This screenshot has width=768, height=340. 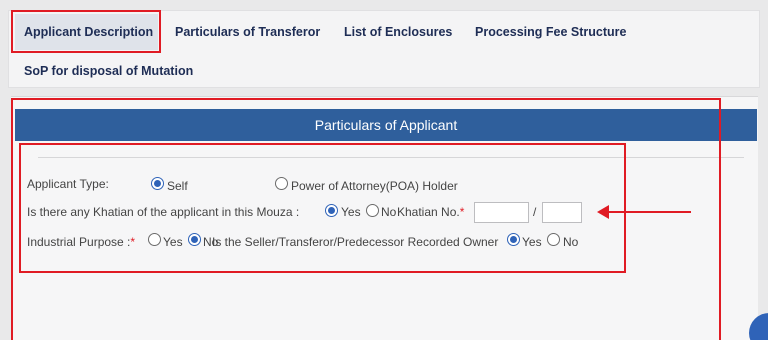 What do you see at coordinates (86, 31) in the screenshot?
I see `annotation-highlight-tab` at bounding box center [86, 31].